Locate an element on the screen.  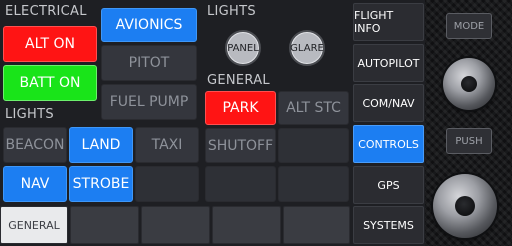
upper-rotary-knob is located at coordinates (469, 84).